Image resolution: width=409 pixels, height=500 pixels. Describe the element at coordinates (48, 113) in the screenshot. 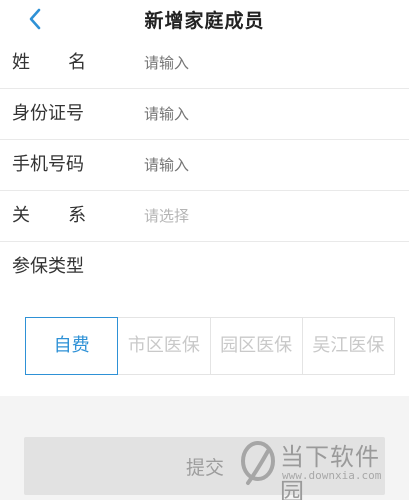

I see `id-number-label: 身份证号` at that location.